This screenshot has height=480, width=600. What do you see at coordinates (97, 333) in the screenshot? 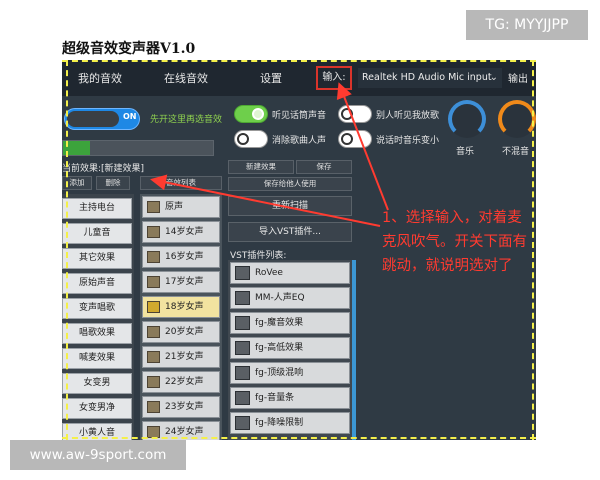
I see `effect-category-button: 唱歌效果` at bounding box center [97, 333].